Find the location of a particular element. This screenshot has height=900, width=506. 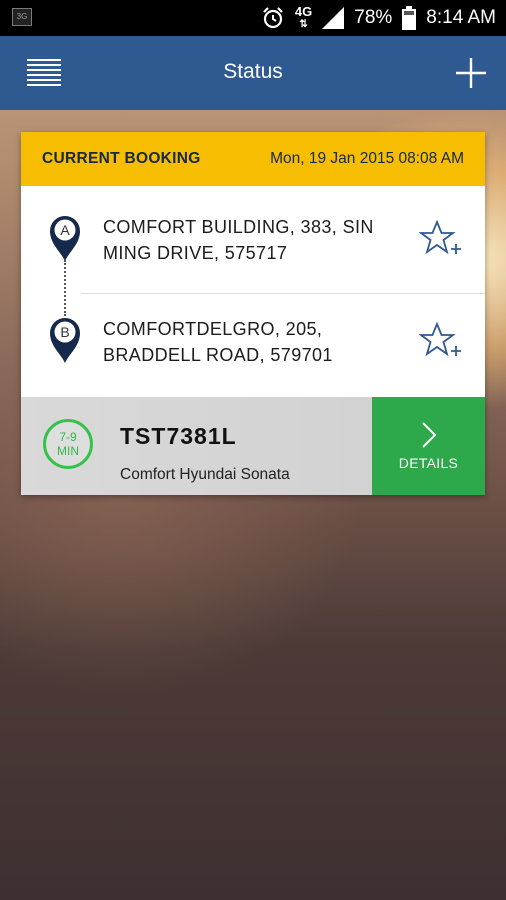

network-badge-label: 3G is located at coordinates (22, 16).